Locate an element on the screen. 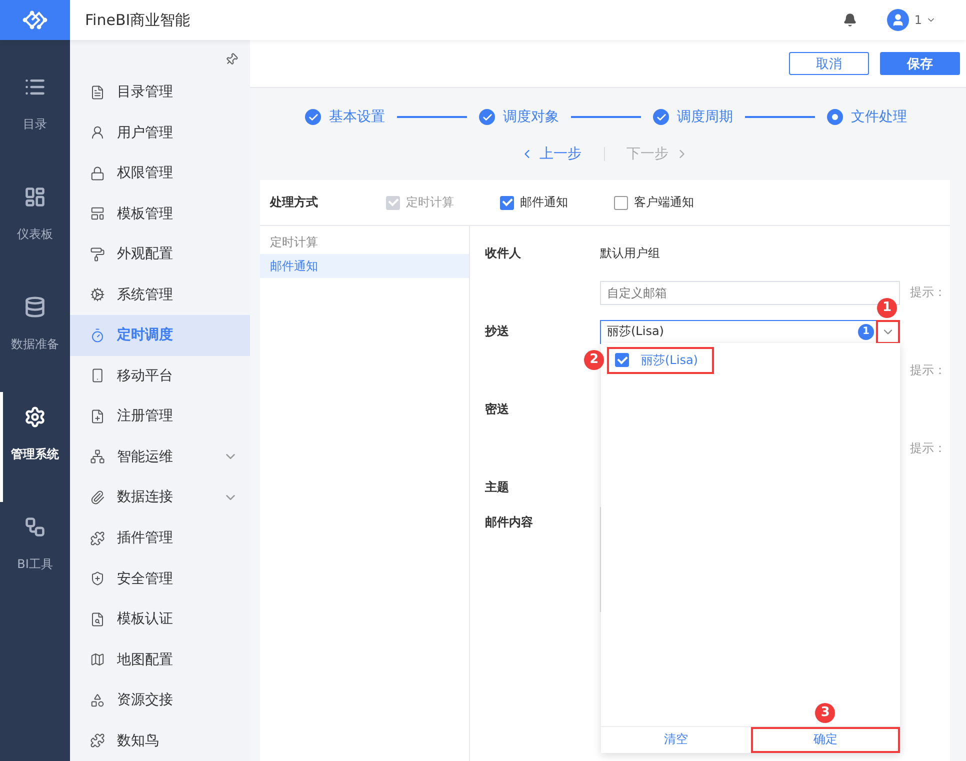 This screenshot has height=761, width=966. field-label: 收件人 is located at coordinates (503, 253).